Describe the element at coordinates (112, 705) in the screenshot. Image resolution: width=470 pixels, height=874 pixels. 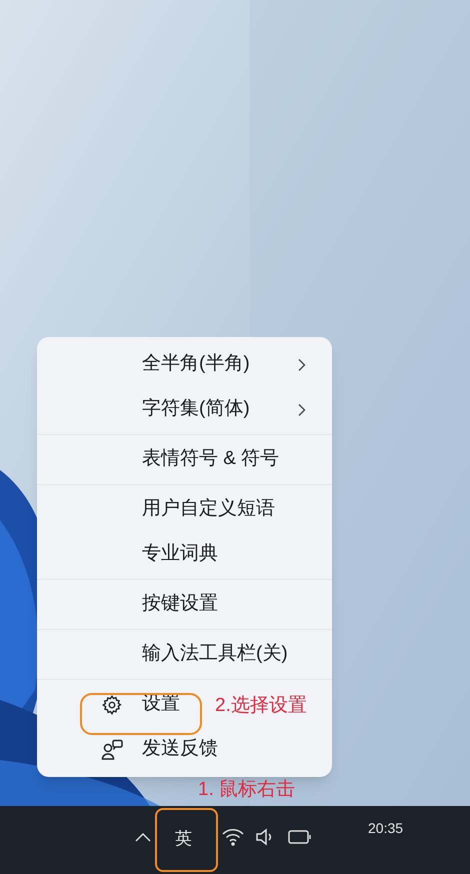
I see `gear-icon` at that location.